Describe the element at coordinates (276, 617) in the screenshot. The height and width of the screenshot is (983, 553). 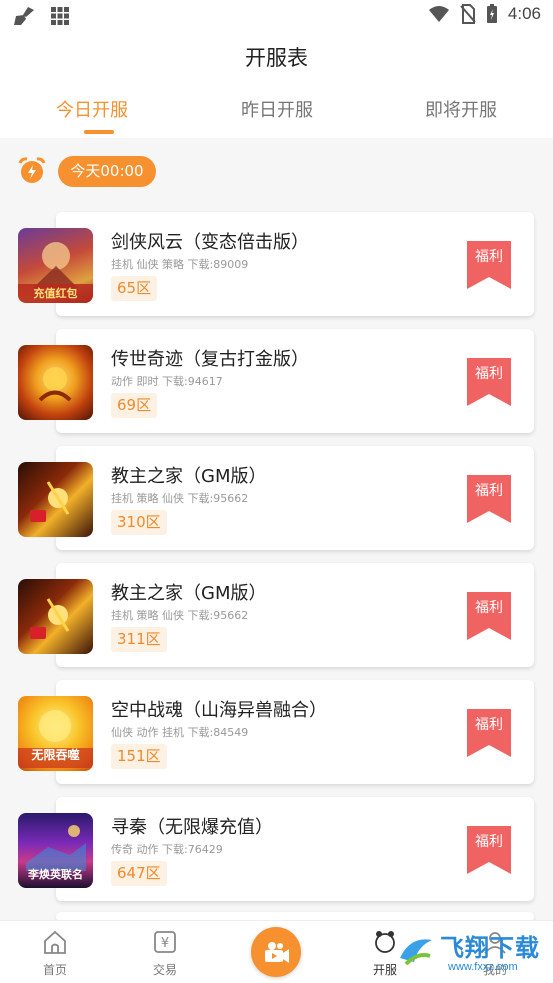
I see `list-item: 教主之家（GM版） 挂机 策略 仙侠 下载:95662 311区 福利` at that location.